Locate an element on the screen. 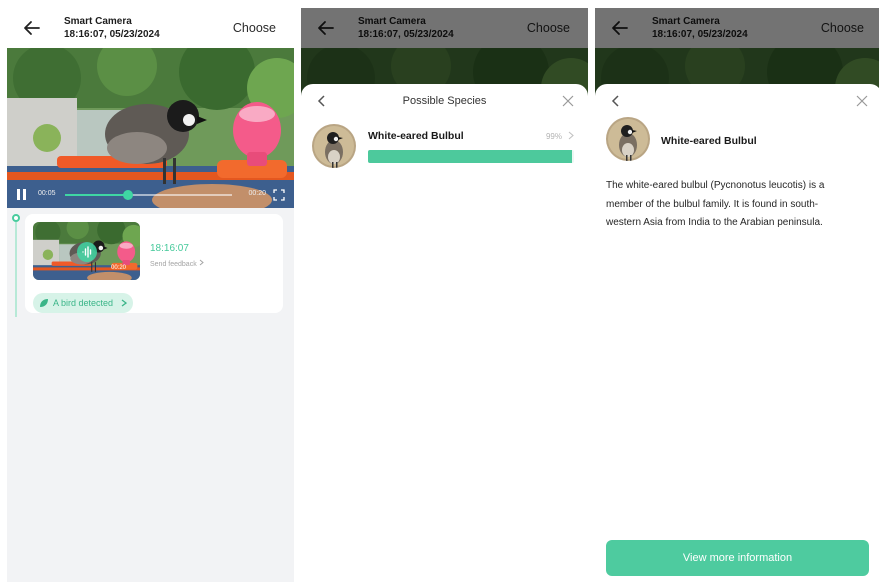 This screenshot has width=879, height=582. detection-label: A bird detected is located at coordinates (83, 303).